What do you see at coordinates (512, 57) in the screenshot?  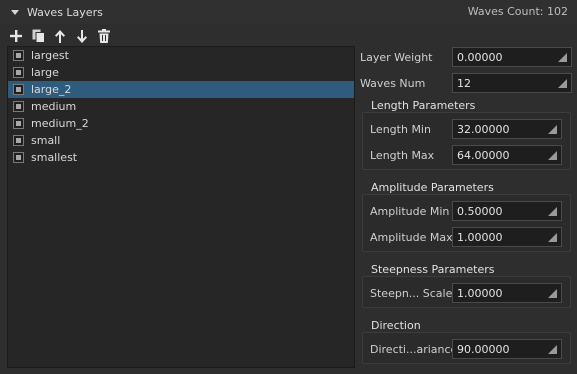 I see `layer-weight-field: 0.00000` at bounding box center [512, 57].